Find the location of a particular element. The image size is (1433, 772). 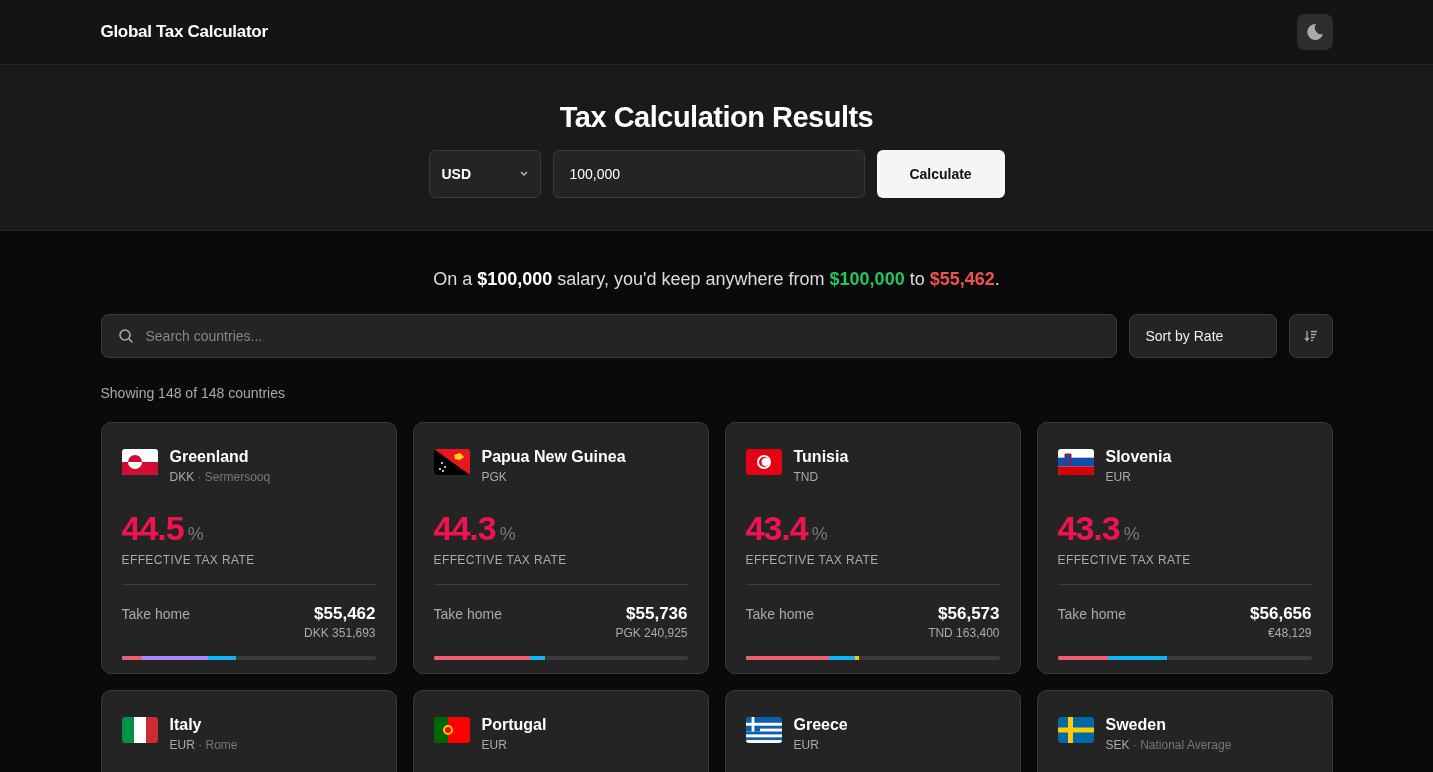

country-name: Italy is located at coordinates (186, 725).